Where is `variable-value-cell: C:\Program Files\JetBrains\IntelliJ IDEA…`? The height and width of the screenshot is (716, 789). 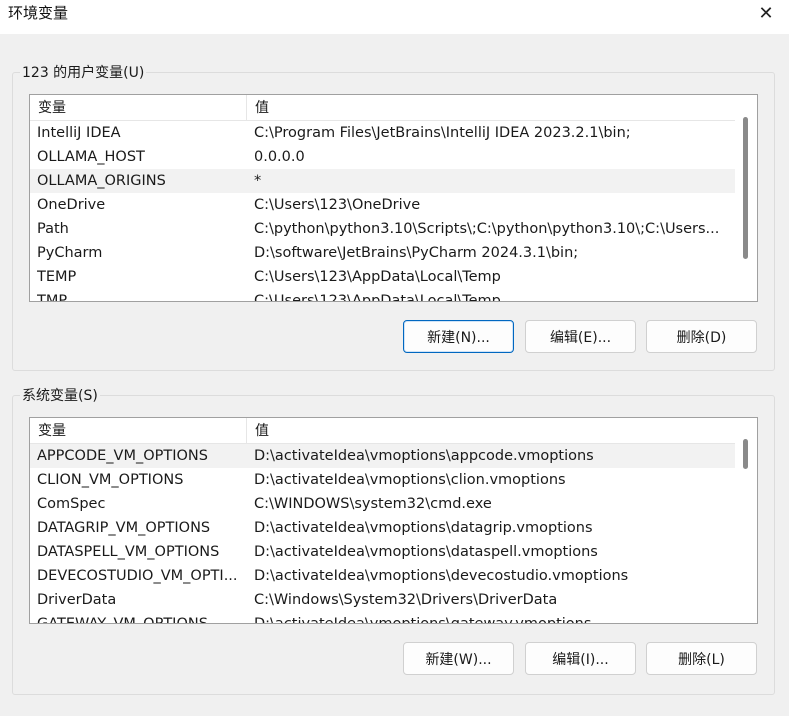
variable-value-cell: C:\Program Files\JetBrains\IntelliJ IDEA… is located at coordinates (442, 133).